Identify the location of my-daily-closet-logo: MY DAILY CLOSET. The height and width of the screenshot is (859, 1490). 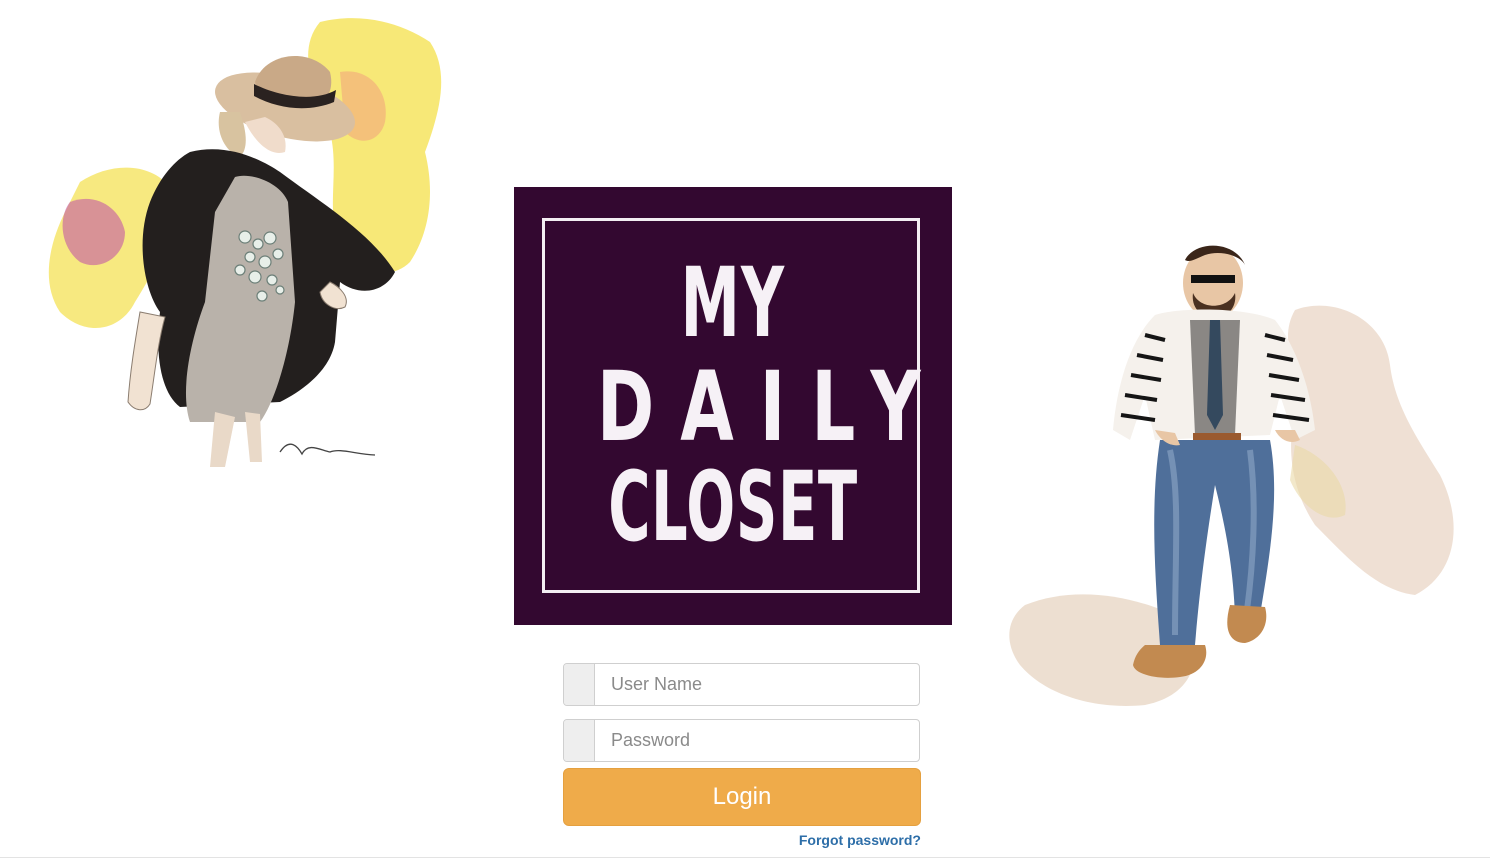
(733, 406).